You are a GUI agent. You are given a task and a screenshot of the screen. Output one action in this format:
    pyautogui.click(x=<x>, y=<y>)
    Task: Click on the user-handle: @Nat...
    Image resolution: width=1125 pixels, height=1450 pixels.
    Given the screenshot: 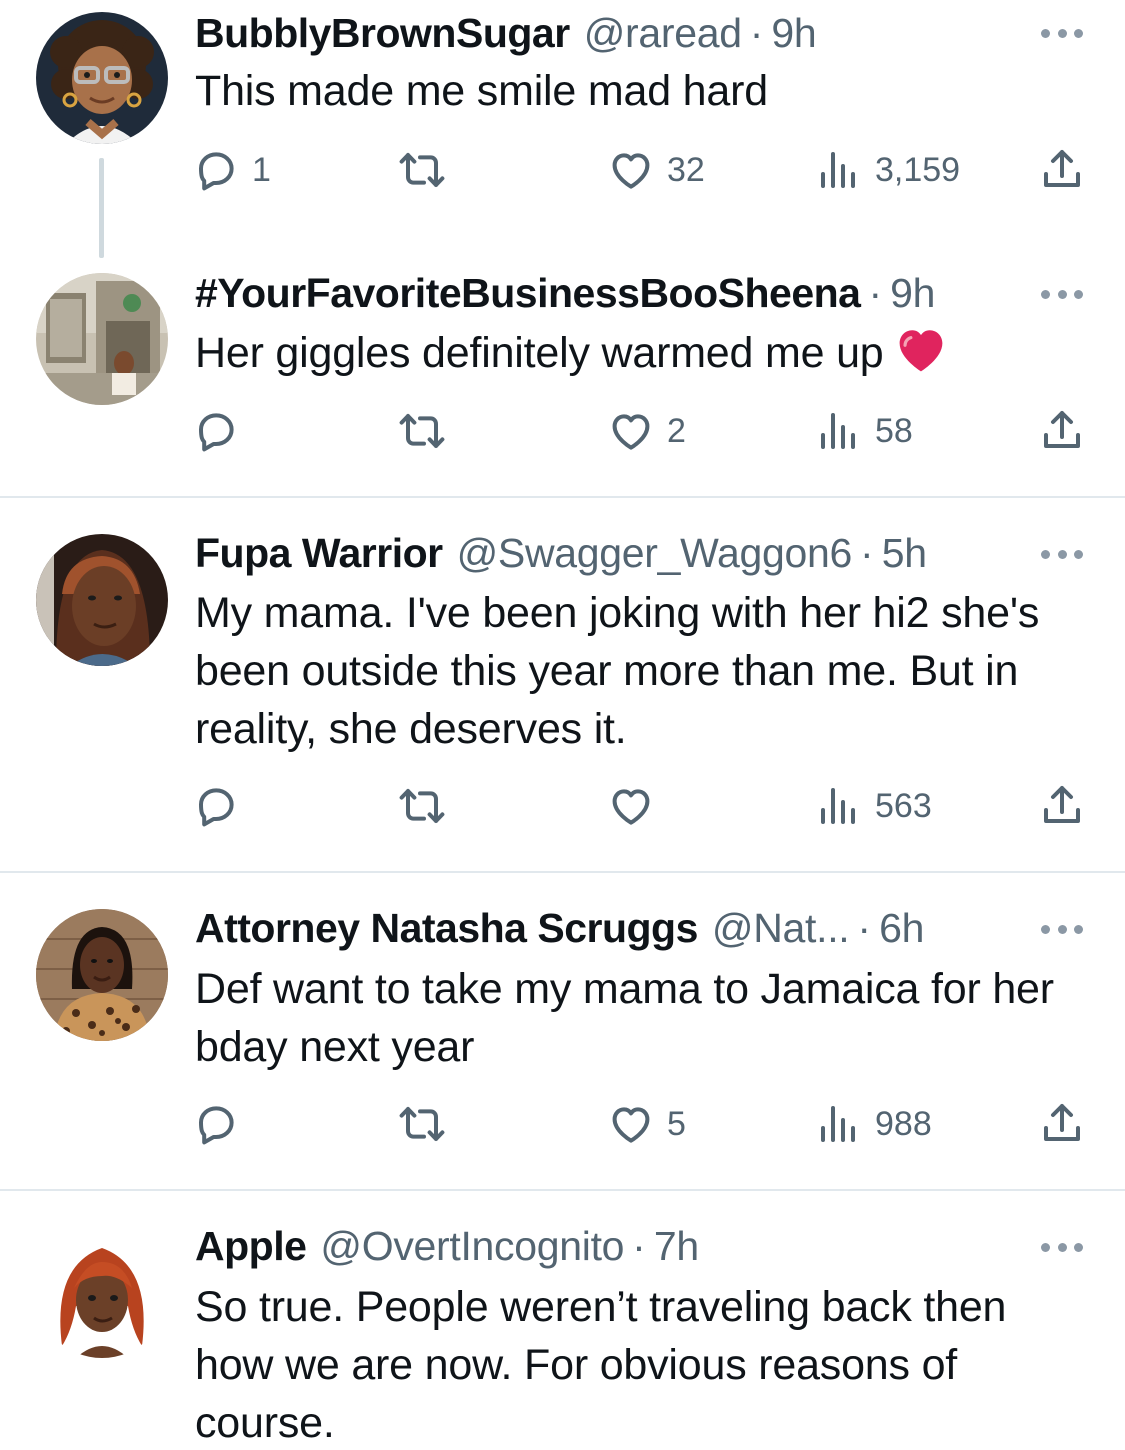 What is the action you would take?
    pyautogui.click(x=781, y=928)
    